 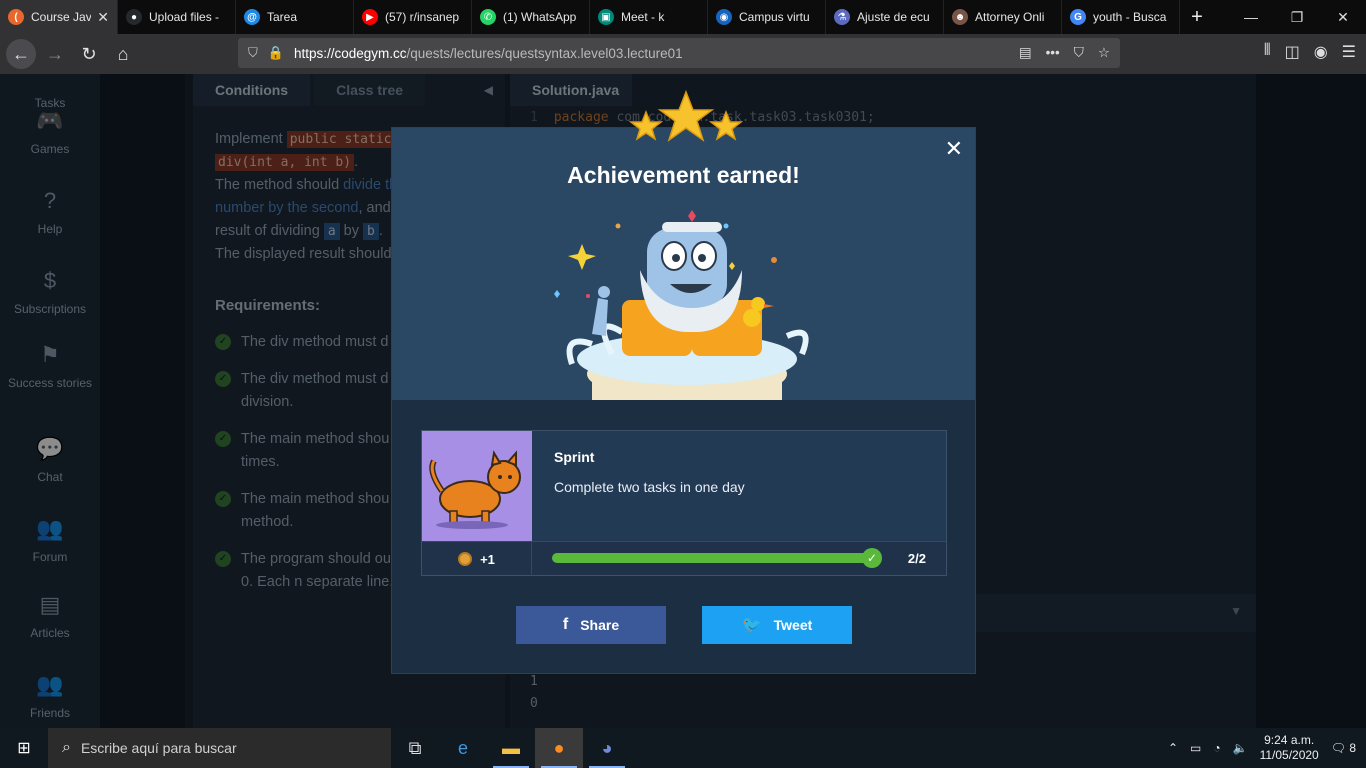 What do you see at coordinates (1197, 17) in the screenshot?
I see `new-tab-button: +` at bounding box center [1197, 17].